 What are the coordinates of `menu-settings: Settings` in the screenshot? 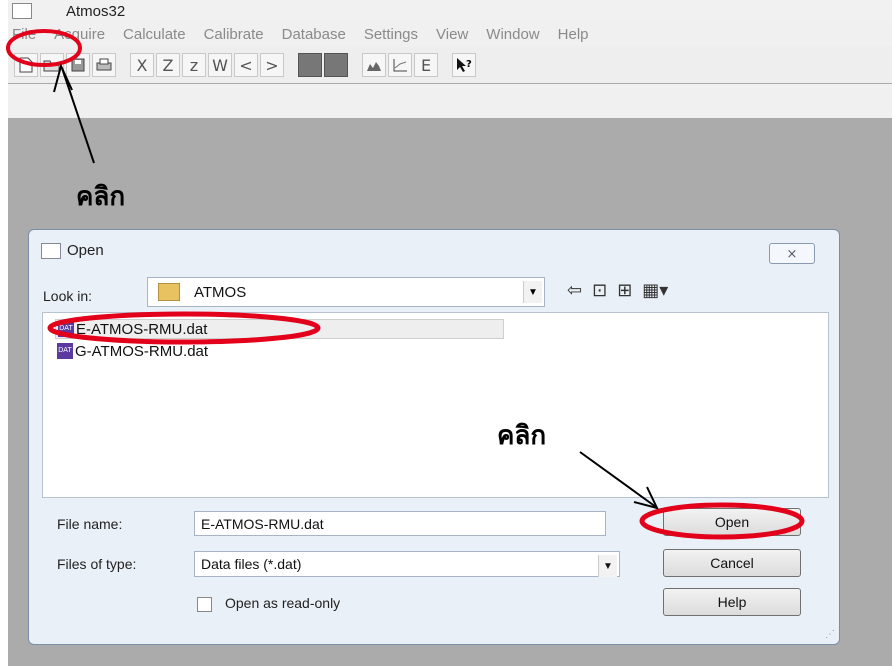 It's located at (391, 34).